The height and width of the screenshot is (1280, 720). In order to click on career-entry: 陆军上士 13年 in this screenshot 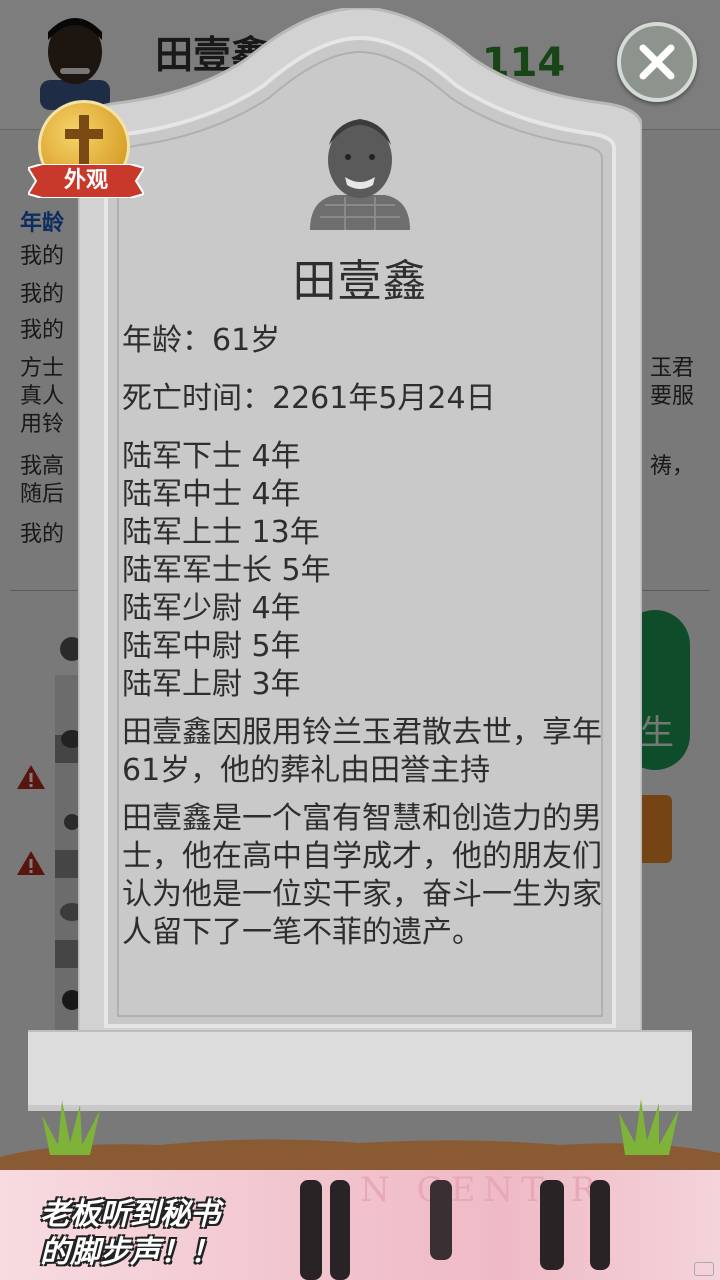, I will do `click(221, 532)`.